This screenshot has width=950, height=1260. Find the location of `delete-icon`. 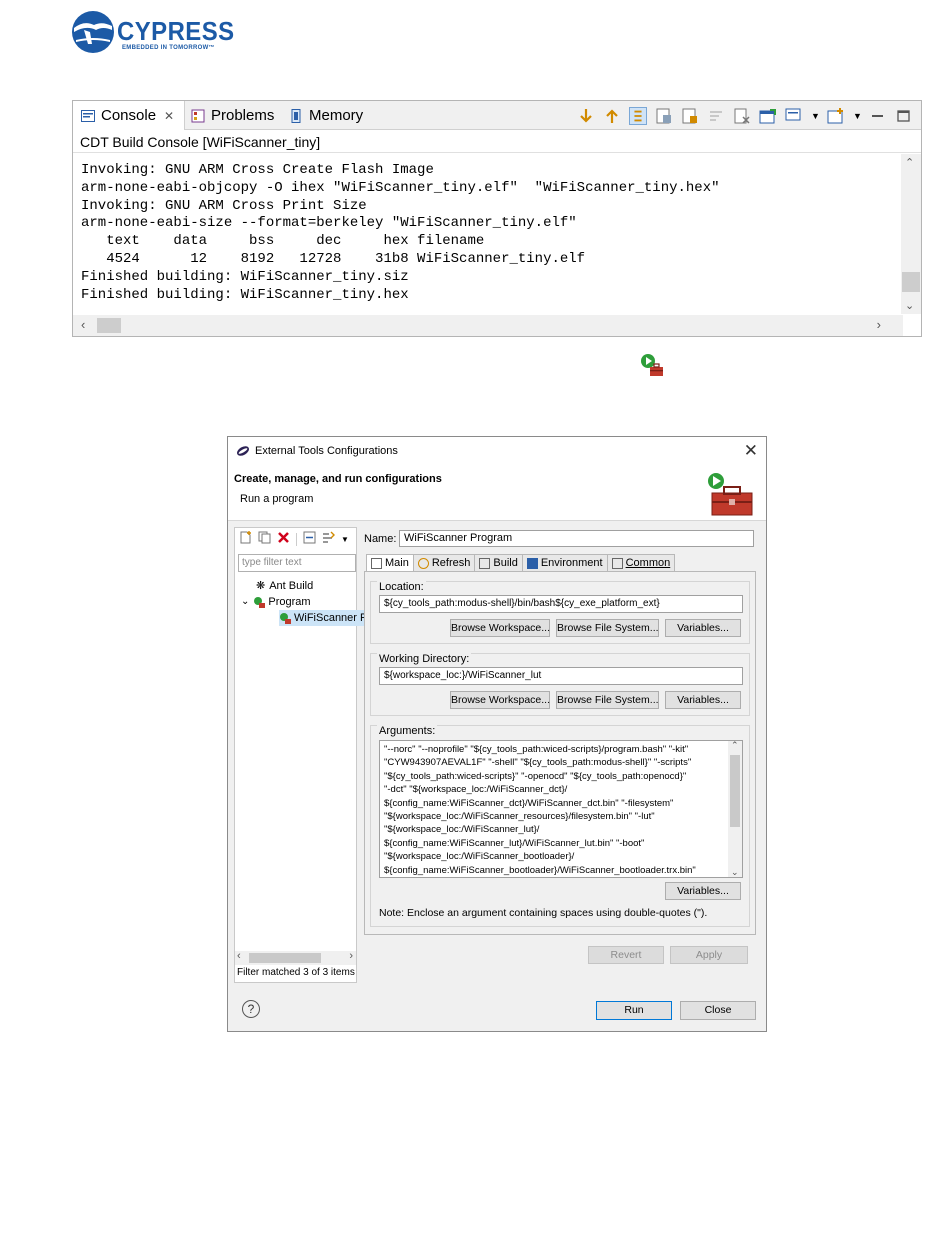

delete-icon is located at coordinates (283, 539).